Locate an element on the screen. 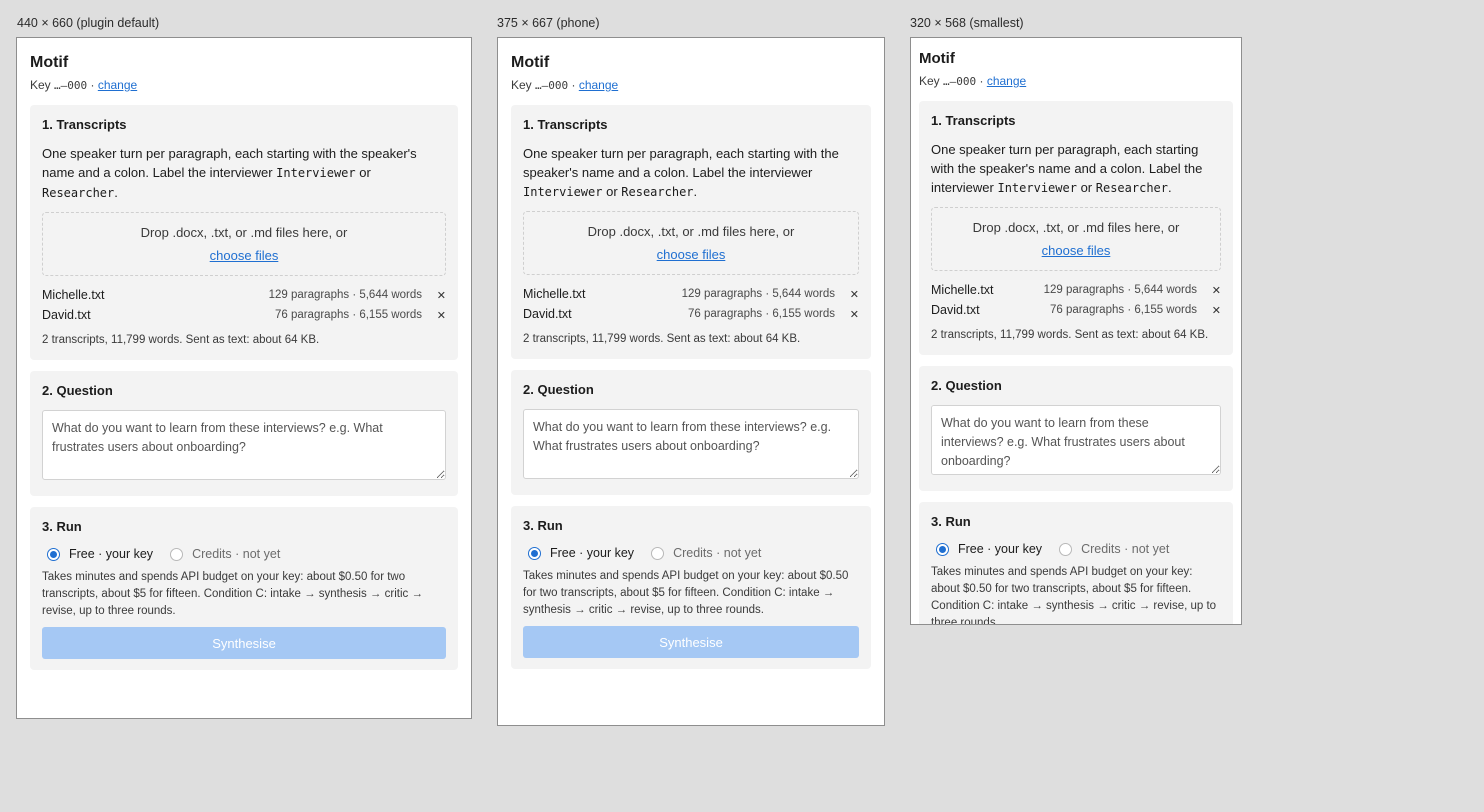  frame-label-phone: 375 × 667 (phone) is located at coordinates (548, 23).